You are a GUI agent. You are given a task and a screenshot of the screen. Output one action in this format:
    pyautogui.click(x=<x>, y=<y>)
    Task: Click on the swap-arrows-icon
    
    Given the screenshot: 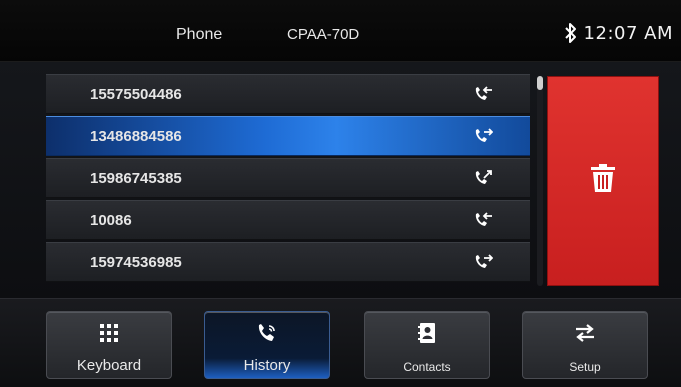 What is the action you would take?
    pyautogui.click(x=585, y=333)
    